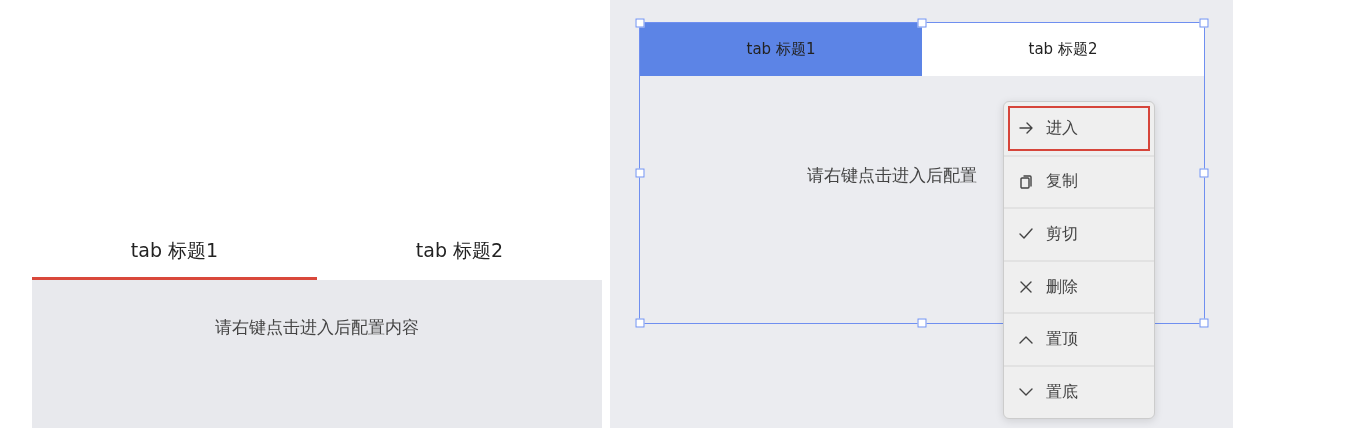  What do you see at coordinates (1079, 128) in the screenshot?
I see `menu-item: 进入` at bounding box center [1079, 128].